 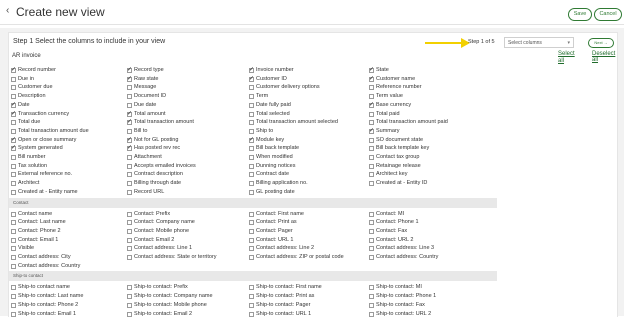 I want to click on select-all-link: Select all, so click(x=570, y=58).